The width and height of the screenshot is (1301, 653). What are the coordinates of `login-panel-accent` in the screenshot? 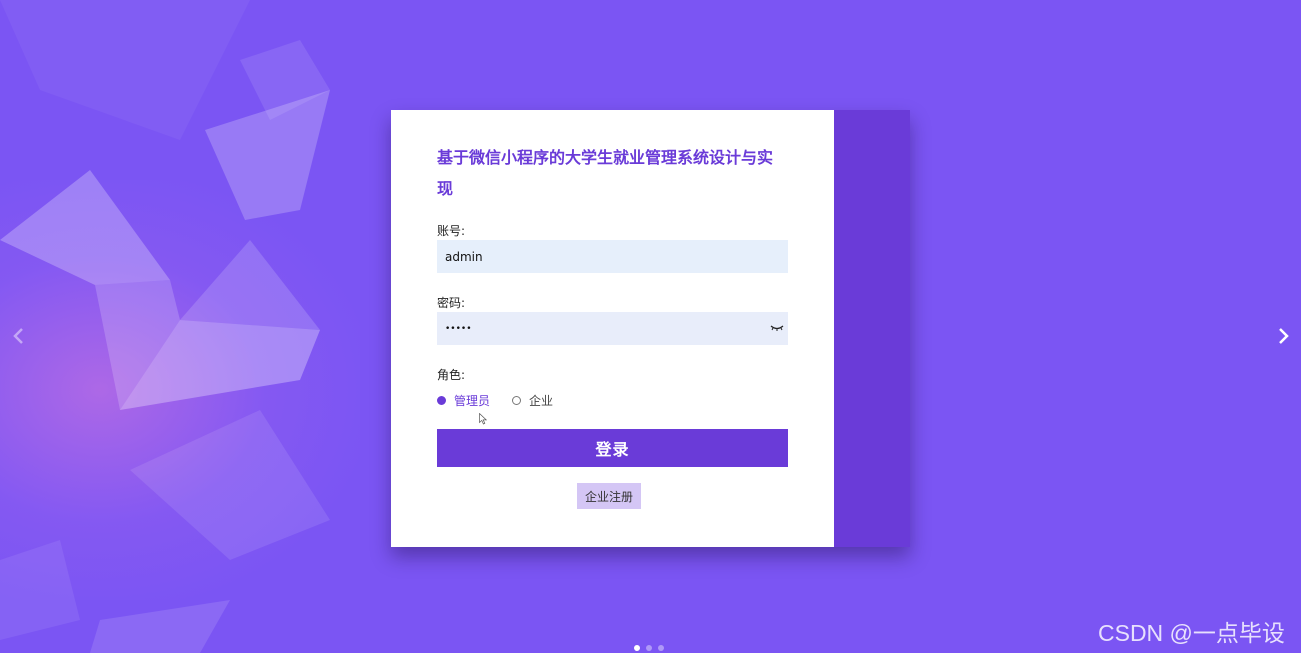 It's located at (872, 328).